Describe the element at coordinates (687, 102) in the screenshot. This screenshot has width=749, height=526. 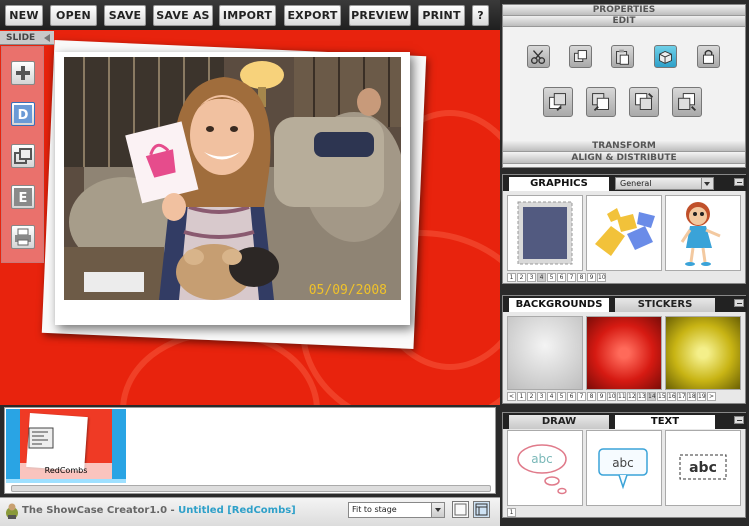
I see `send-to-back-button` at that location.